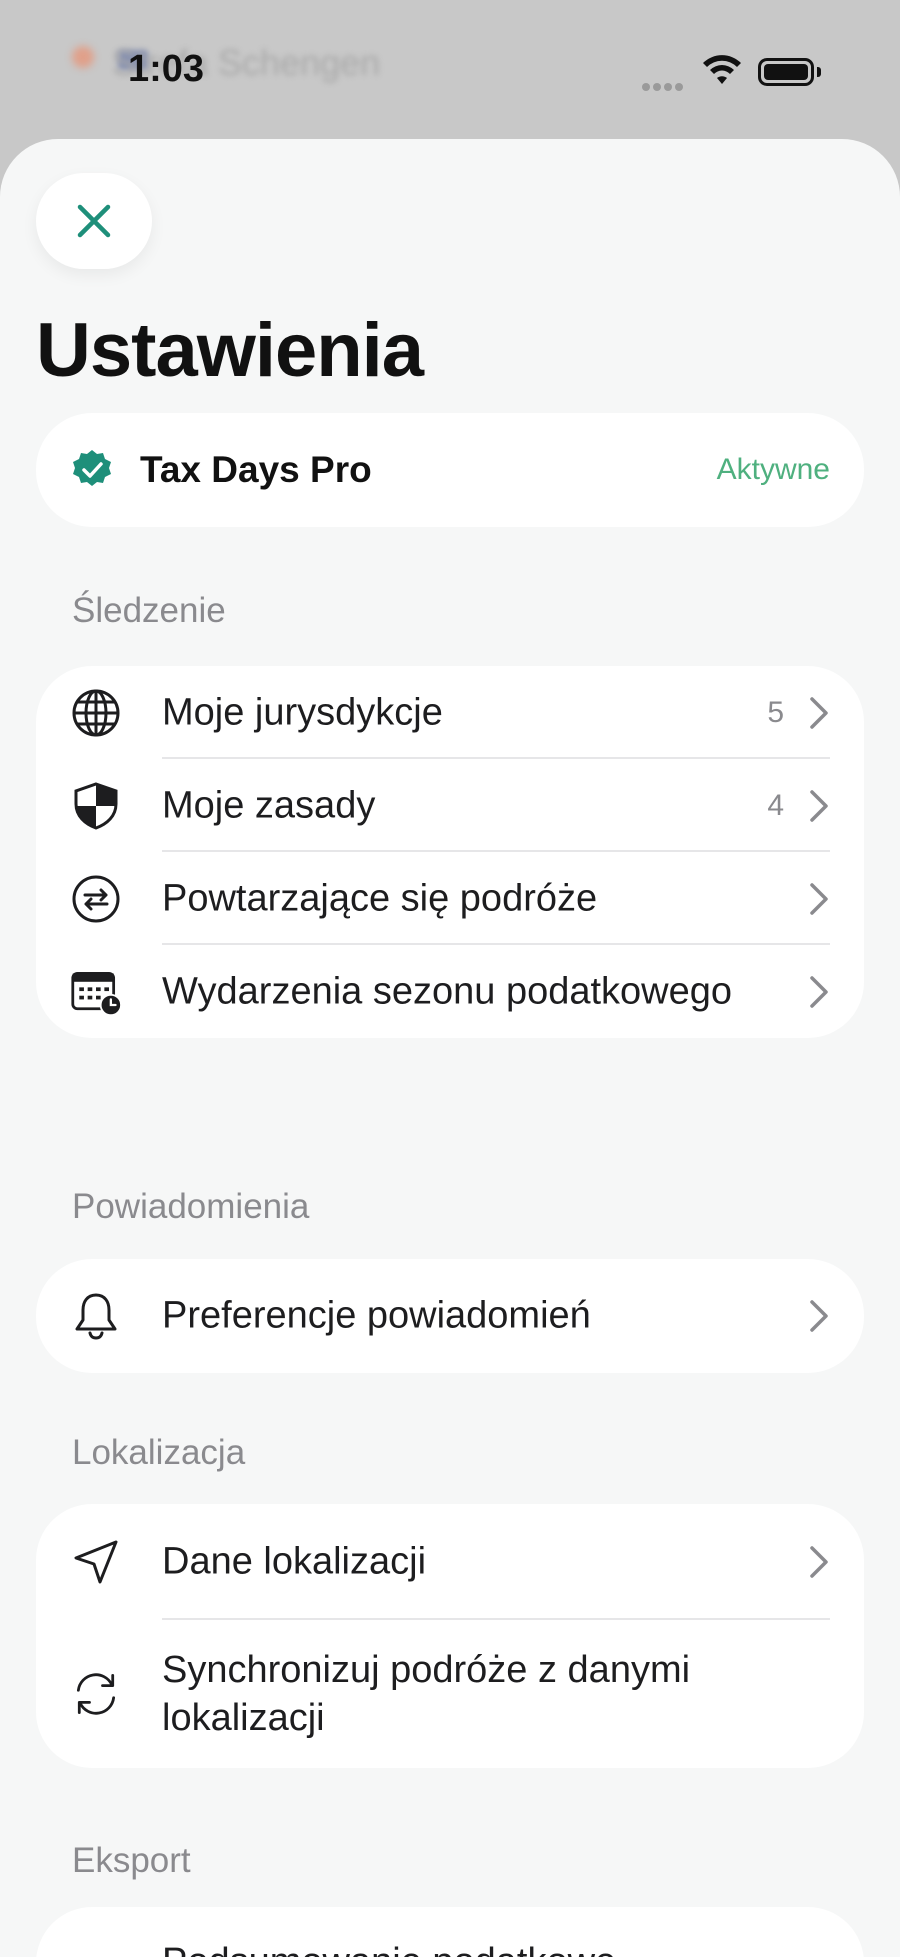 This screenshot has height=1957, width=900. Describe the element at coordinates (450, 1562) in the screenshot. I see `row-location-data: Dane lokalizacji` at that location.